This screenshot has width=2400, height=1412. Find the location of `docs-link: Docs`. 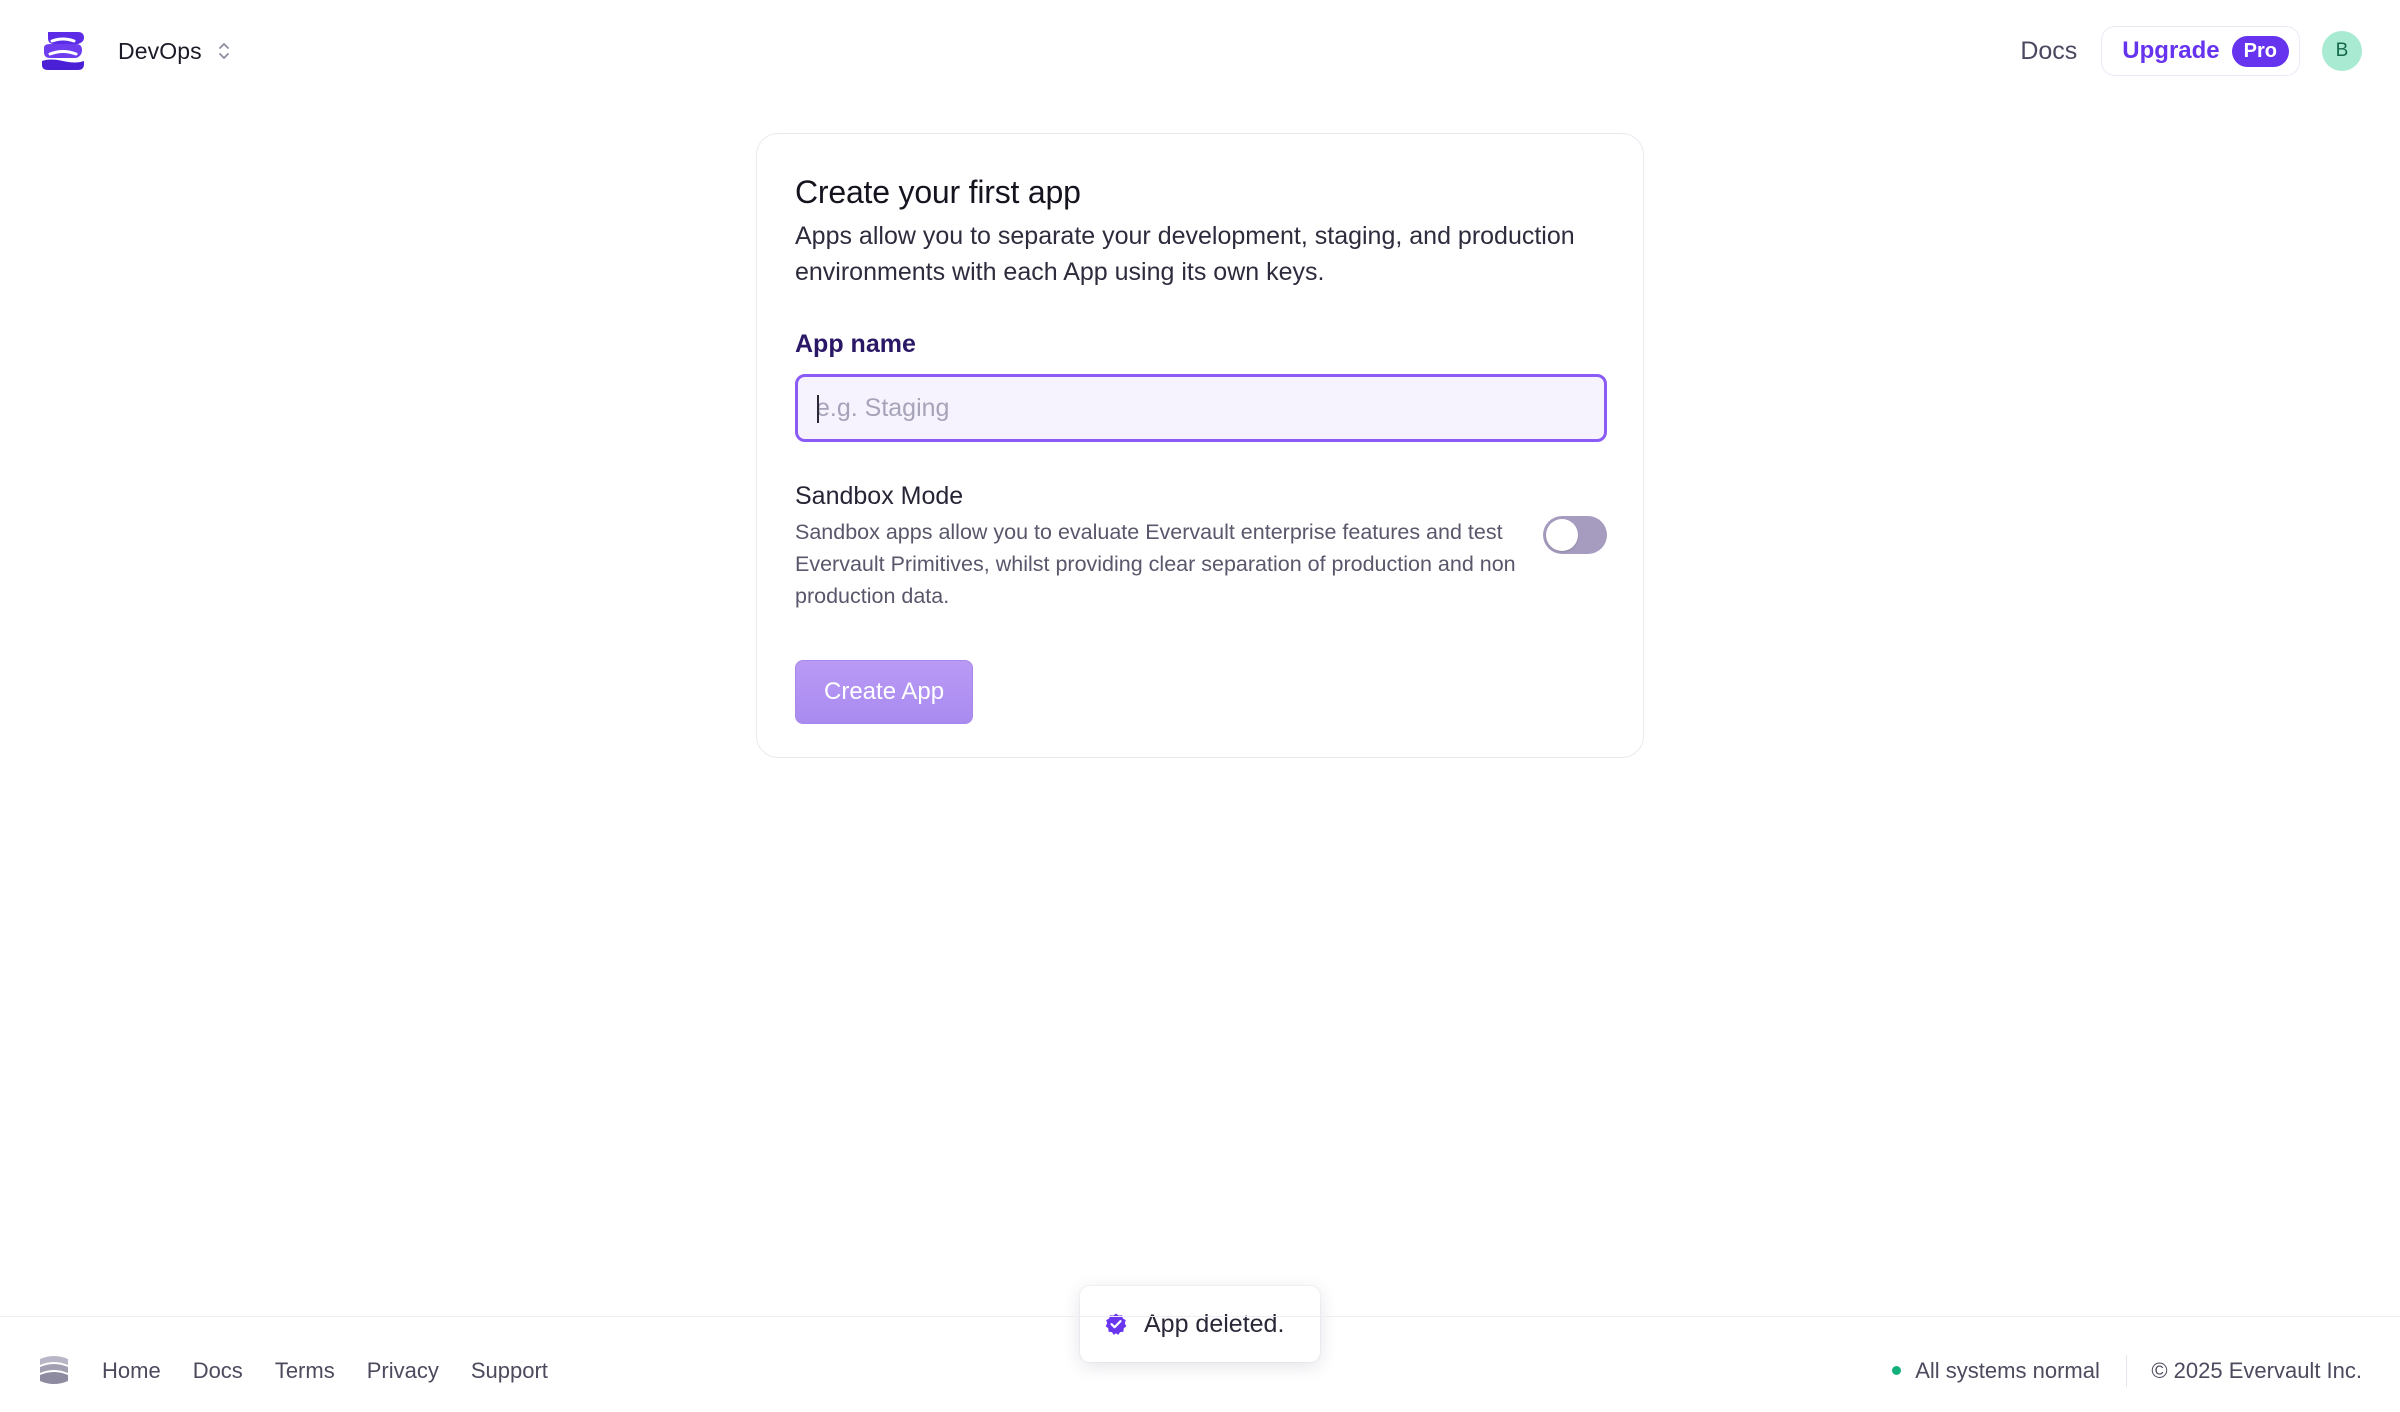

docs-link: Docs is located at coordinates (2048, 51).